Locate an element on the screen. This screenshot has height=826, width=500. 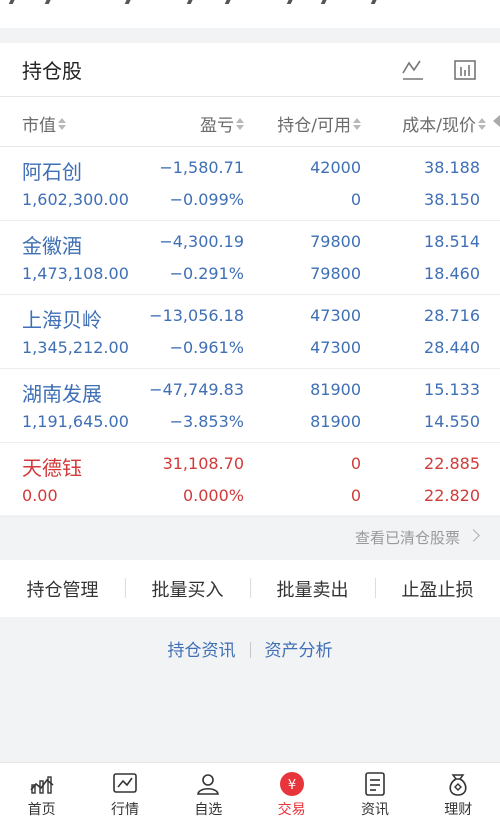
market-icon is located at coordinates (125, 784).